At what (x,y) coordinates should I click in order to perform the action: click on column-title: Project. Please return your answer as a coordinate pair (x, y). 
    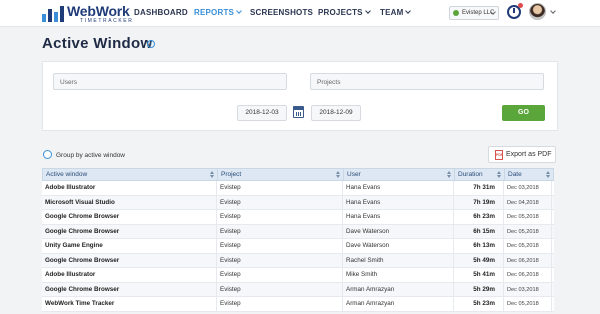
    Looking at the image, I should click on (231, 174).